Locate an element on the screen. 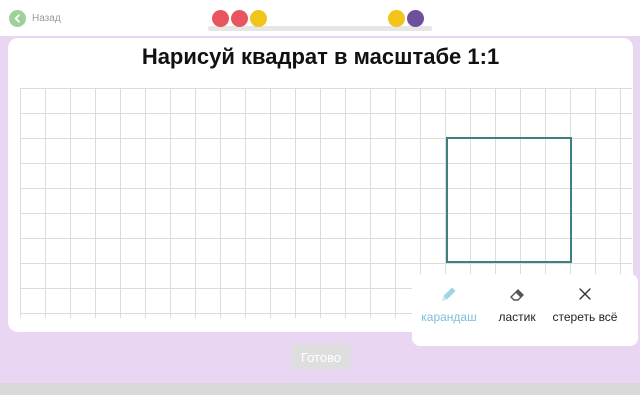  pencil-label: карандаш is located at coordinates (449, 317).